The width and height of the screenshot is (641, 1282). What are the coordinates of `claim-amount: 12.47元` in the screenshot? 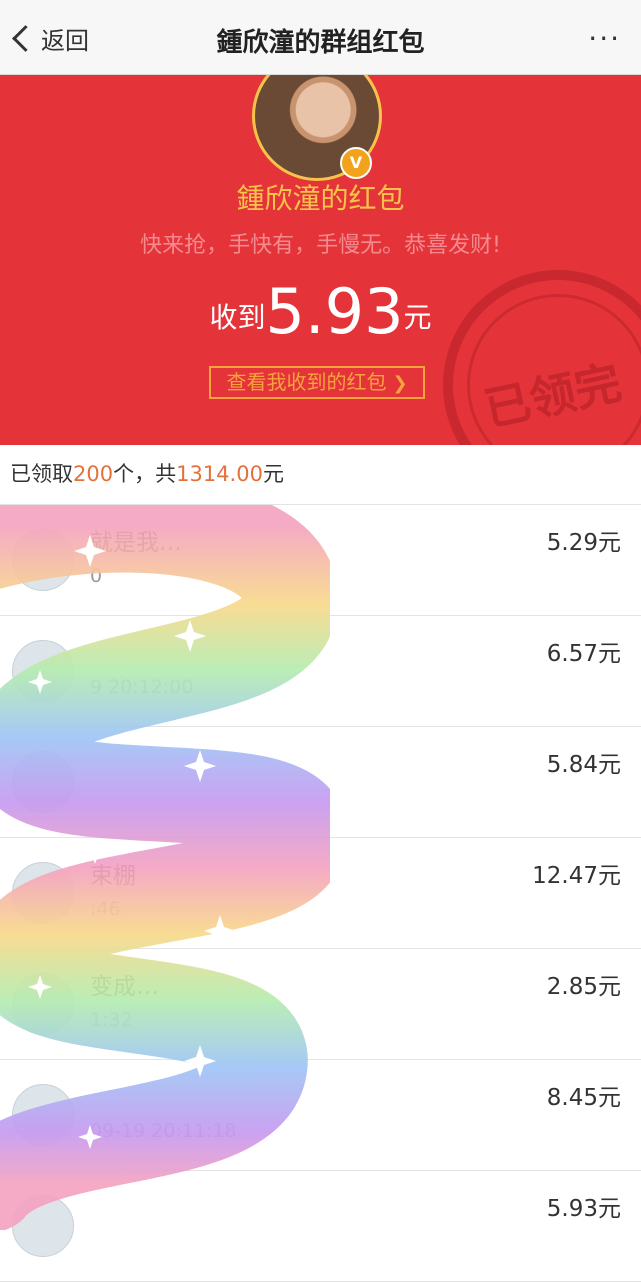 It's located at (576, 876).